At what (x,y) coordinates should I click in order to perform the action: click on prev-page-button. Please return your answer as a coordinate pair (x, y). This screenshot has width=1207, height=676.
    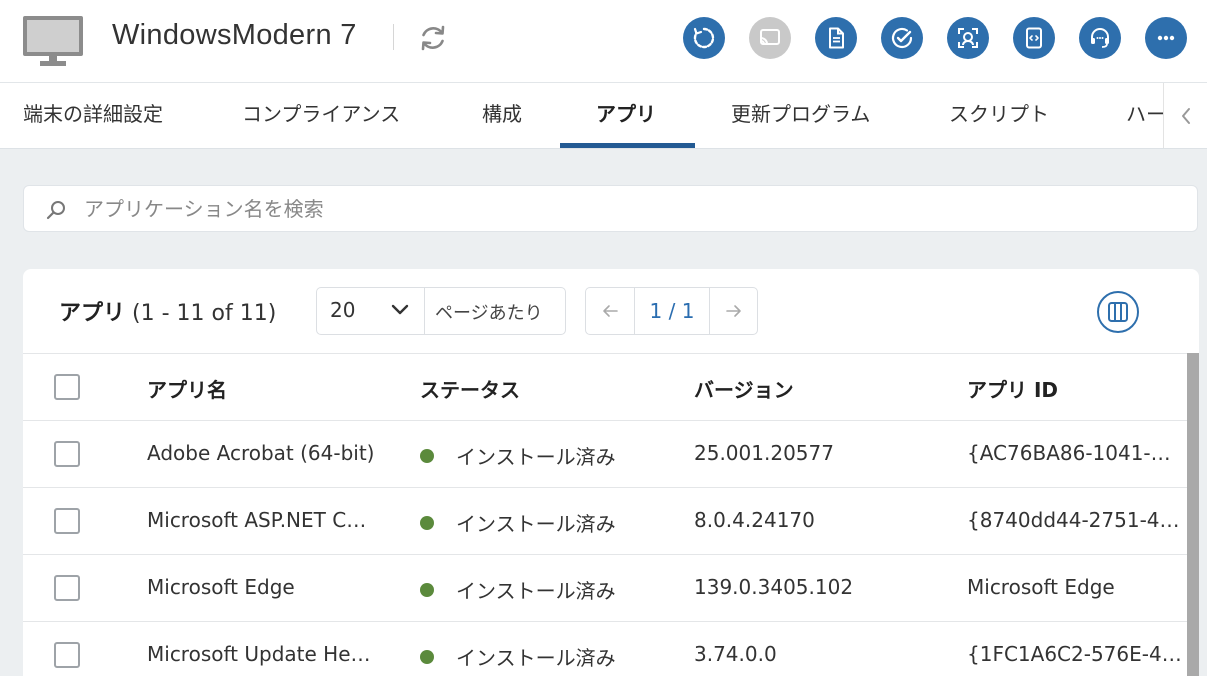
    Looking at the image, I should click on (610, 311).